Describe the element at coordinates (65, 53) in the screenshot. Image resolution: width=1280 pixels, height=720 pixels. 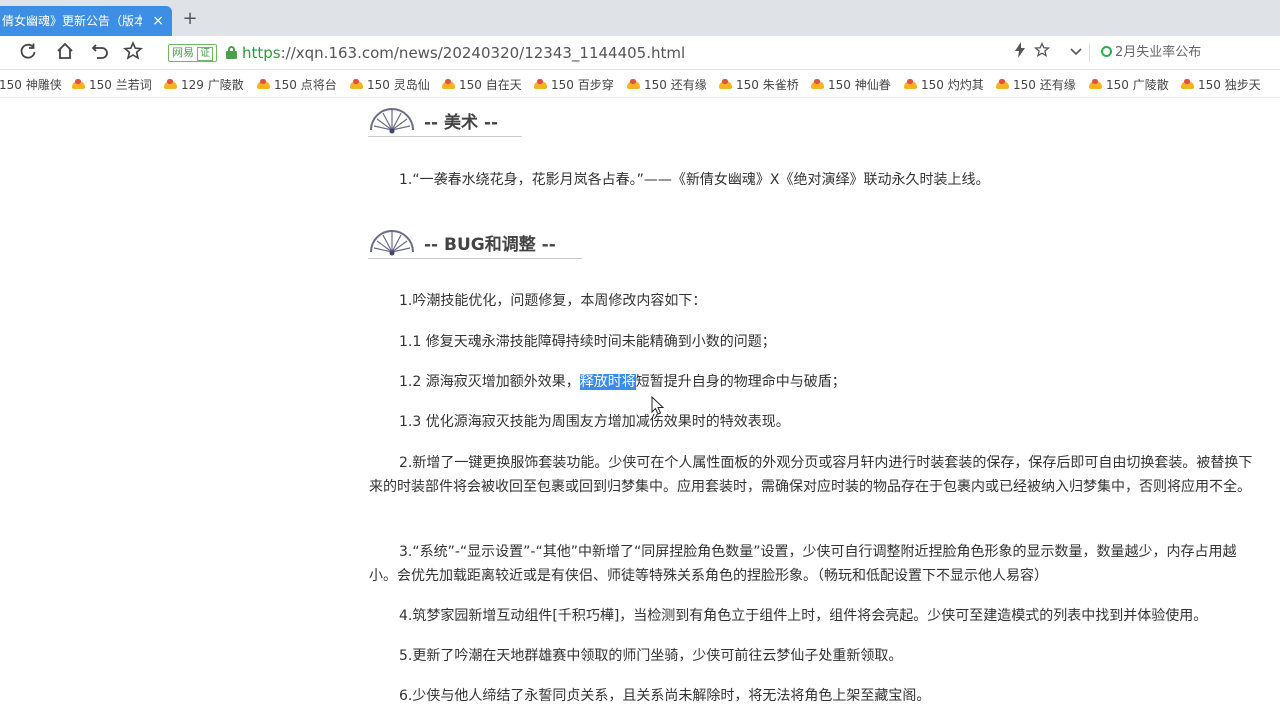
I see `home-icon` at that location.